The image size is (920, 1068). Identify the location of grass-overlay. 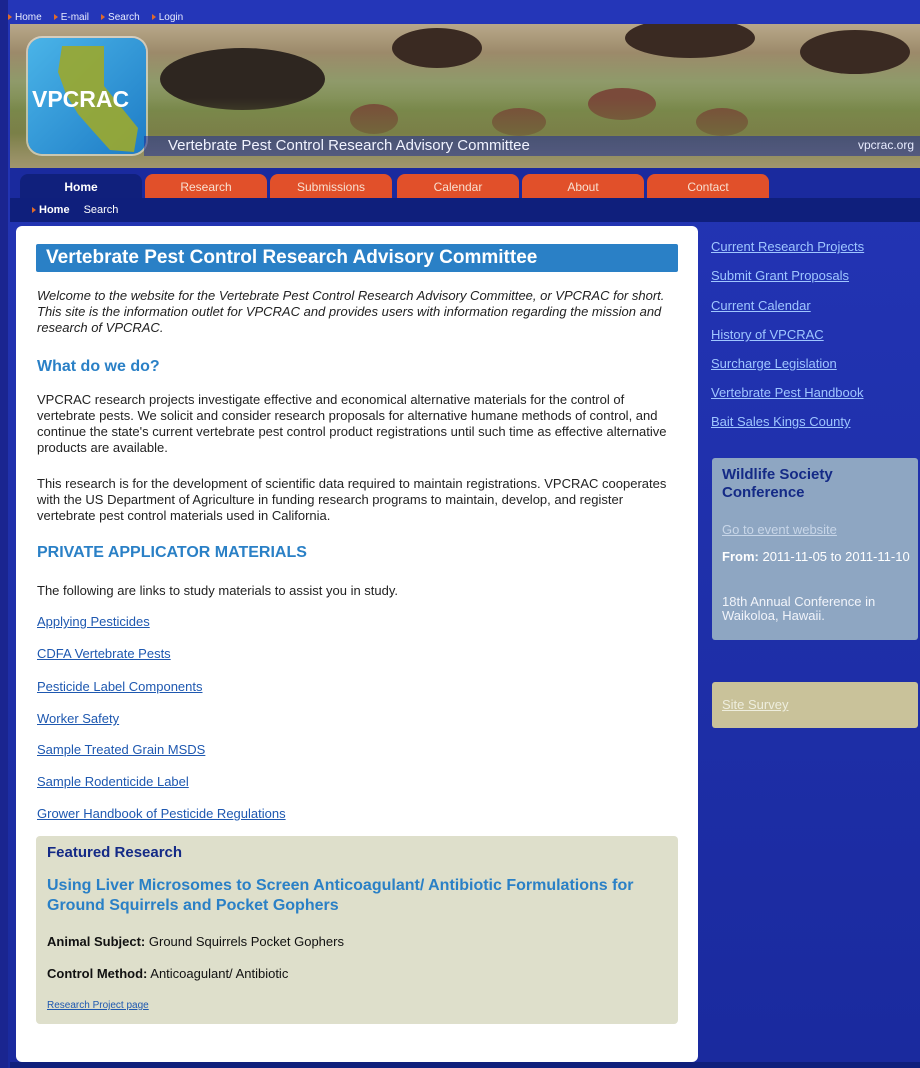
(465, 133).